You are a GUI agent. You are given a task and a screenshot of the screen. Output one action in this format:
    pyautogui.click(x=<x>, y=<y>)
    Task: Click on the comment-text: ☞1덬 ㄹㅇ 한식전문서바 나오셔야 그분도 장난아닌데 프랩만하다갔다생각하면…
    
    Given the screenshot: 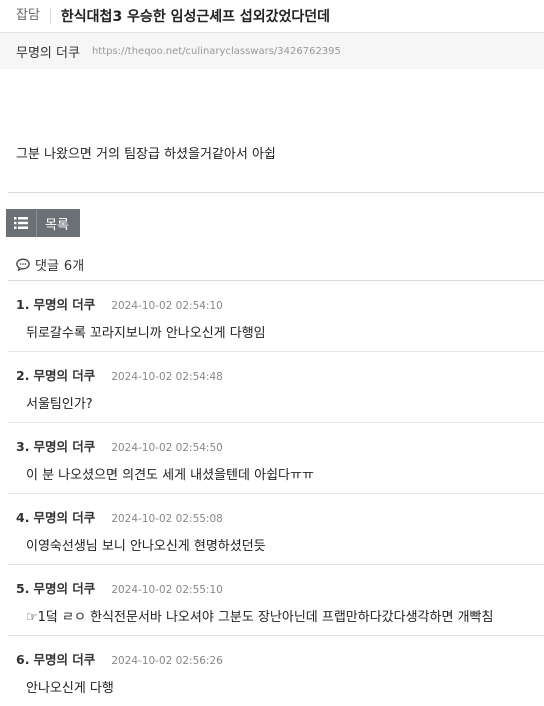 What is the action you would take?
    pyautogui.click(x=260, y=617)
    